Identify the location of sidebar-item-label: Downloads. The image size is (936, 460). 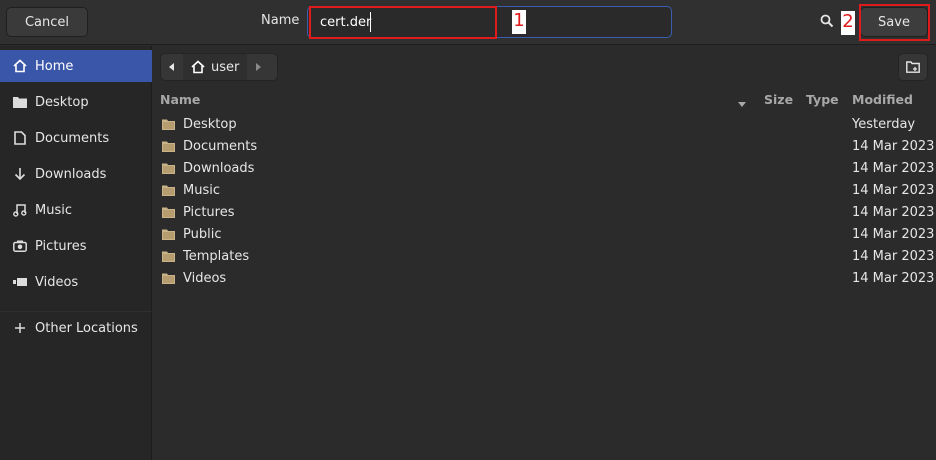
(71, 174).